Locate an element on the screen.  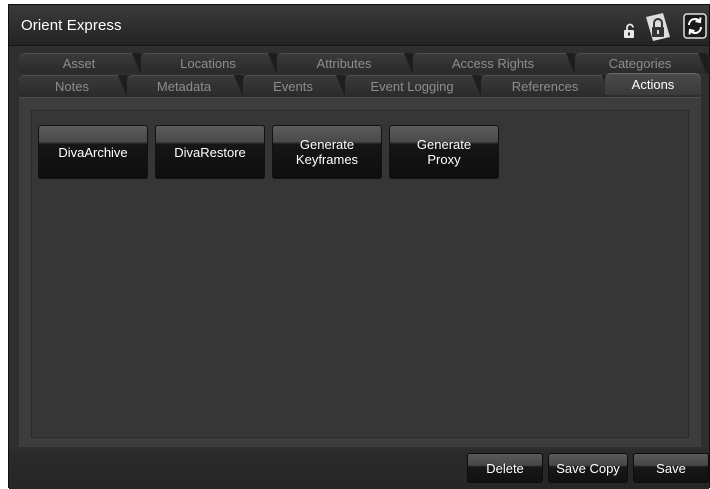
generate-keyframes-button: Generate Keyframes is located at coordinates (327, 152).